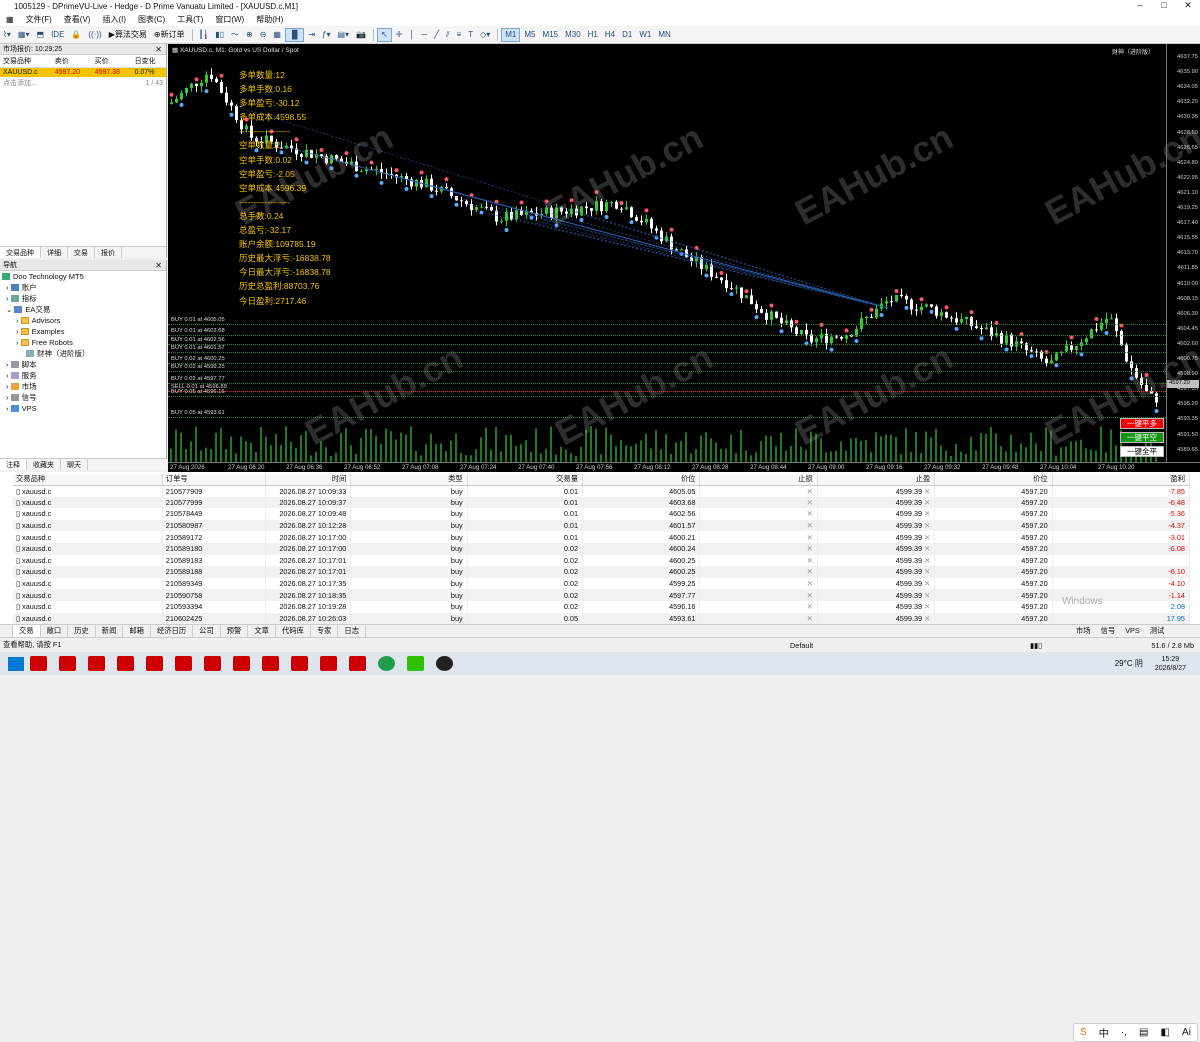 Image resolution: width=1200 pixels, height=1042 pixels. I want to click on candles-icon: ▮▯, so click(219, 35).